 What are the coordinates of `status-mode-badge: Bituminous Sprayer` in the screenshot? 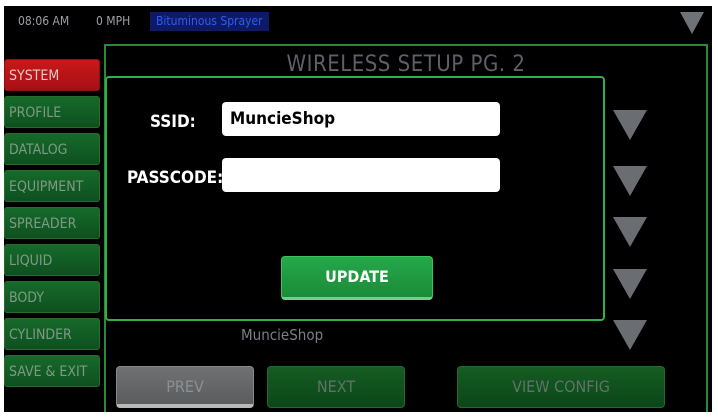 It's located at (209, 21).